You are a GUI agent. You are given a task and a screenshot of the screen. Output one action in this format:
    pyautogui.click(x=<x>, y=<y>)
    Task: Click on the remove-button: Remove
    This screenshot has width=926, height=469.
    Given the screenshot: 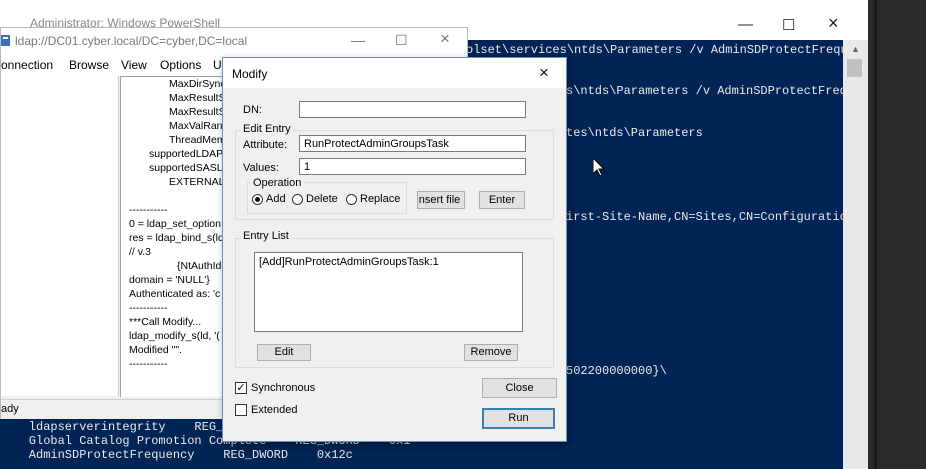 What is the action you would take?
    pyautogui.click(x=491, y=352)
    